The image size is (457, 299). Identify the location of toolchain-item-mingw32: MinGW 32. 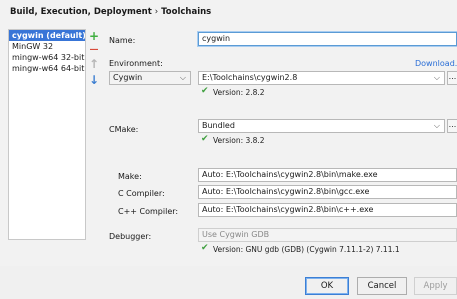
(47, 46).